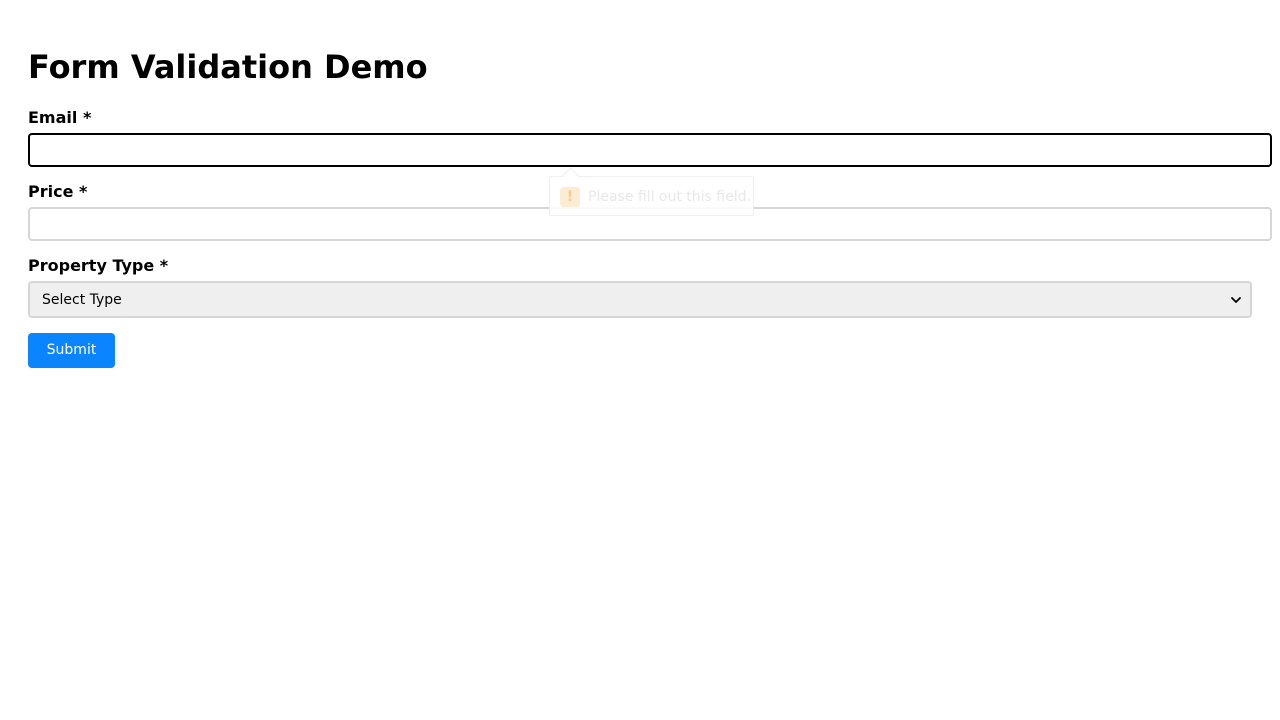  What do you see at coordinates (71, 350) in the screenshot?
I see `submit-button: Submit` at bounding box center [71, 350].